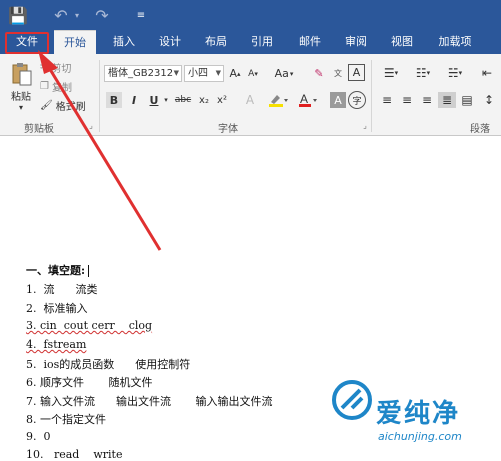 This screenshot has height=461, width=501. Describe the element at coordinates (143, 73) in the screenshot. I see `font-name-dropdown: 楷体_GB2312 ▼` at that location.